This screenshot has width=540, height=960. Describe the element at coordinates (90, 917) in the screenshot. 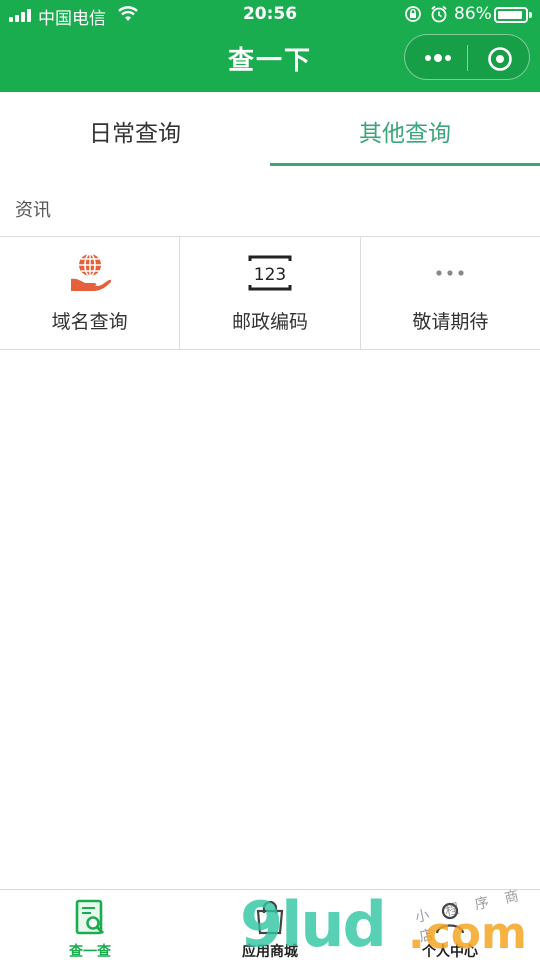

I see `search-document-icon` at that location.